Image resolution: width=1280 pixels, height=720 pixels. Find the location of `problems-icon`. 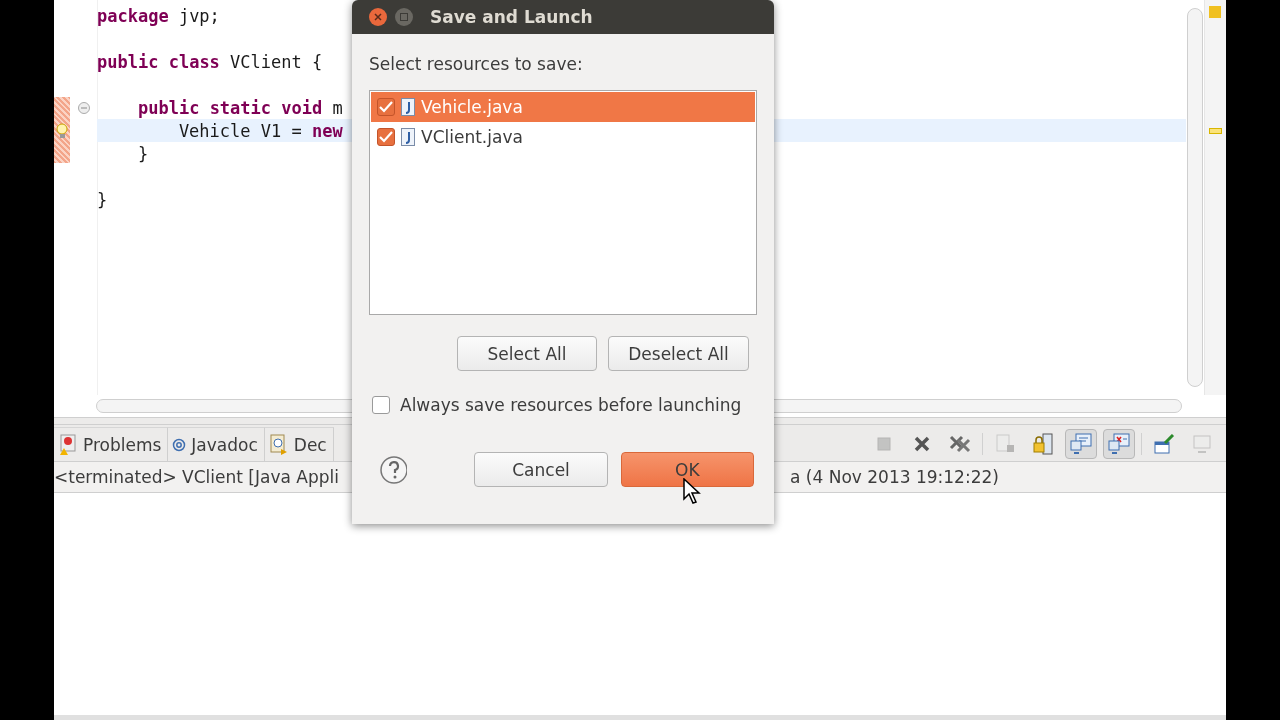

problems-icon is located at coordinates (68, 444).